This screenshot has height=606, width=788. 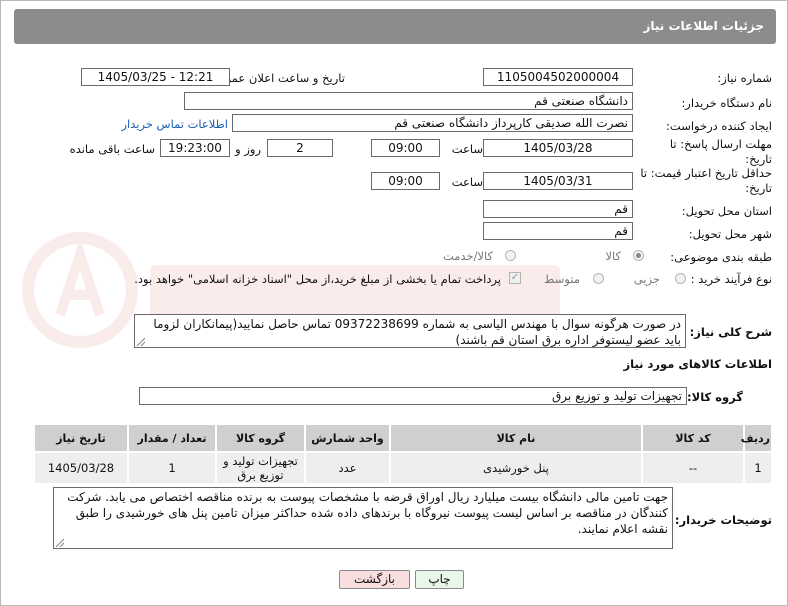 What do you see at coordinates (726, 211) in the screenshot?
I see `delivery-province-label: استان محل تحویل:` at bounding box center [726, 211].